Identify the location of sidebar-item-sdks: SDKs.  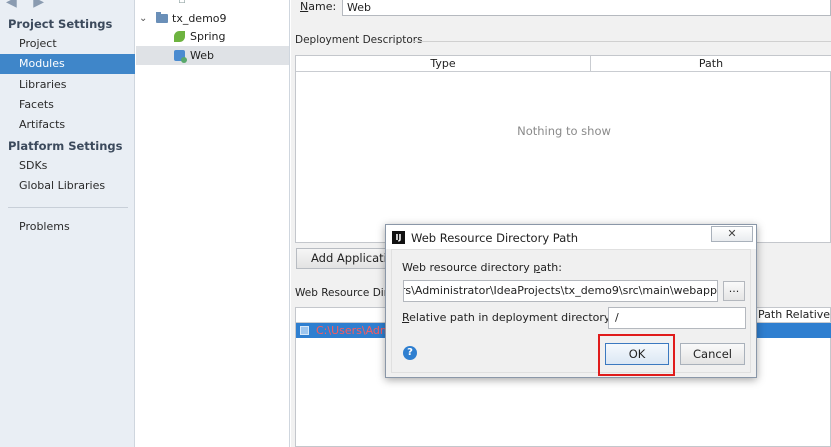
(67, 166).